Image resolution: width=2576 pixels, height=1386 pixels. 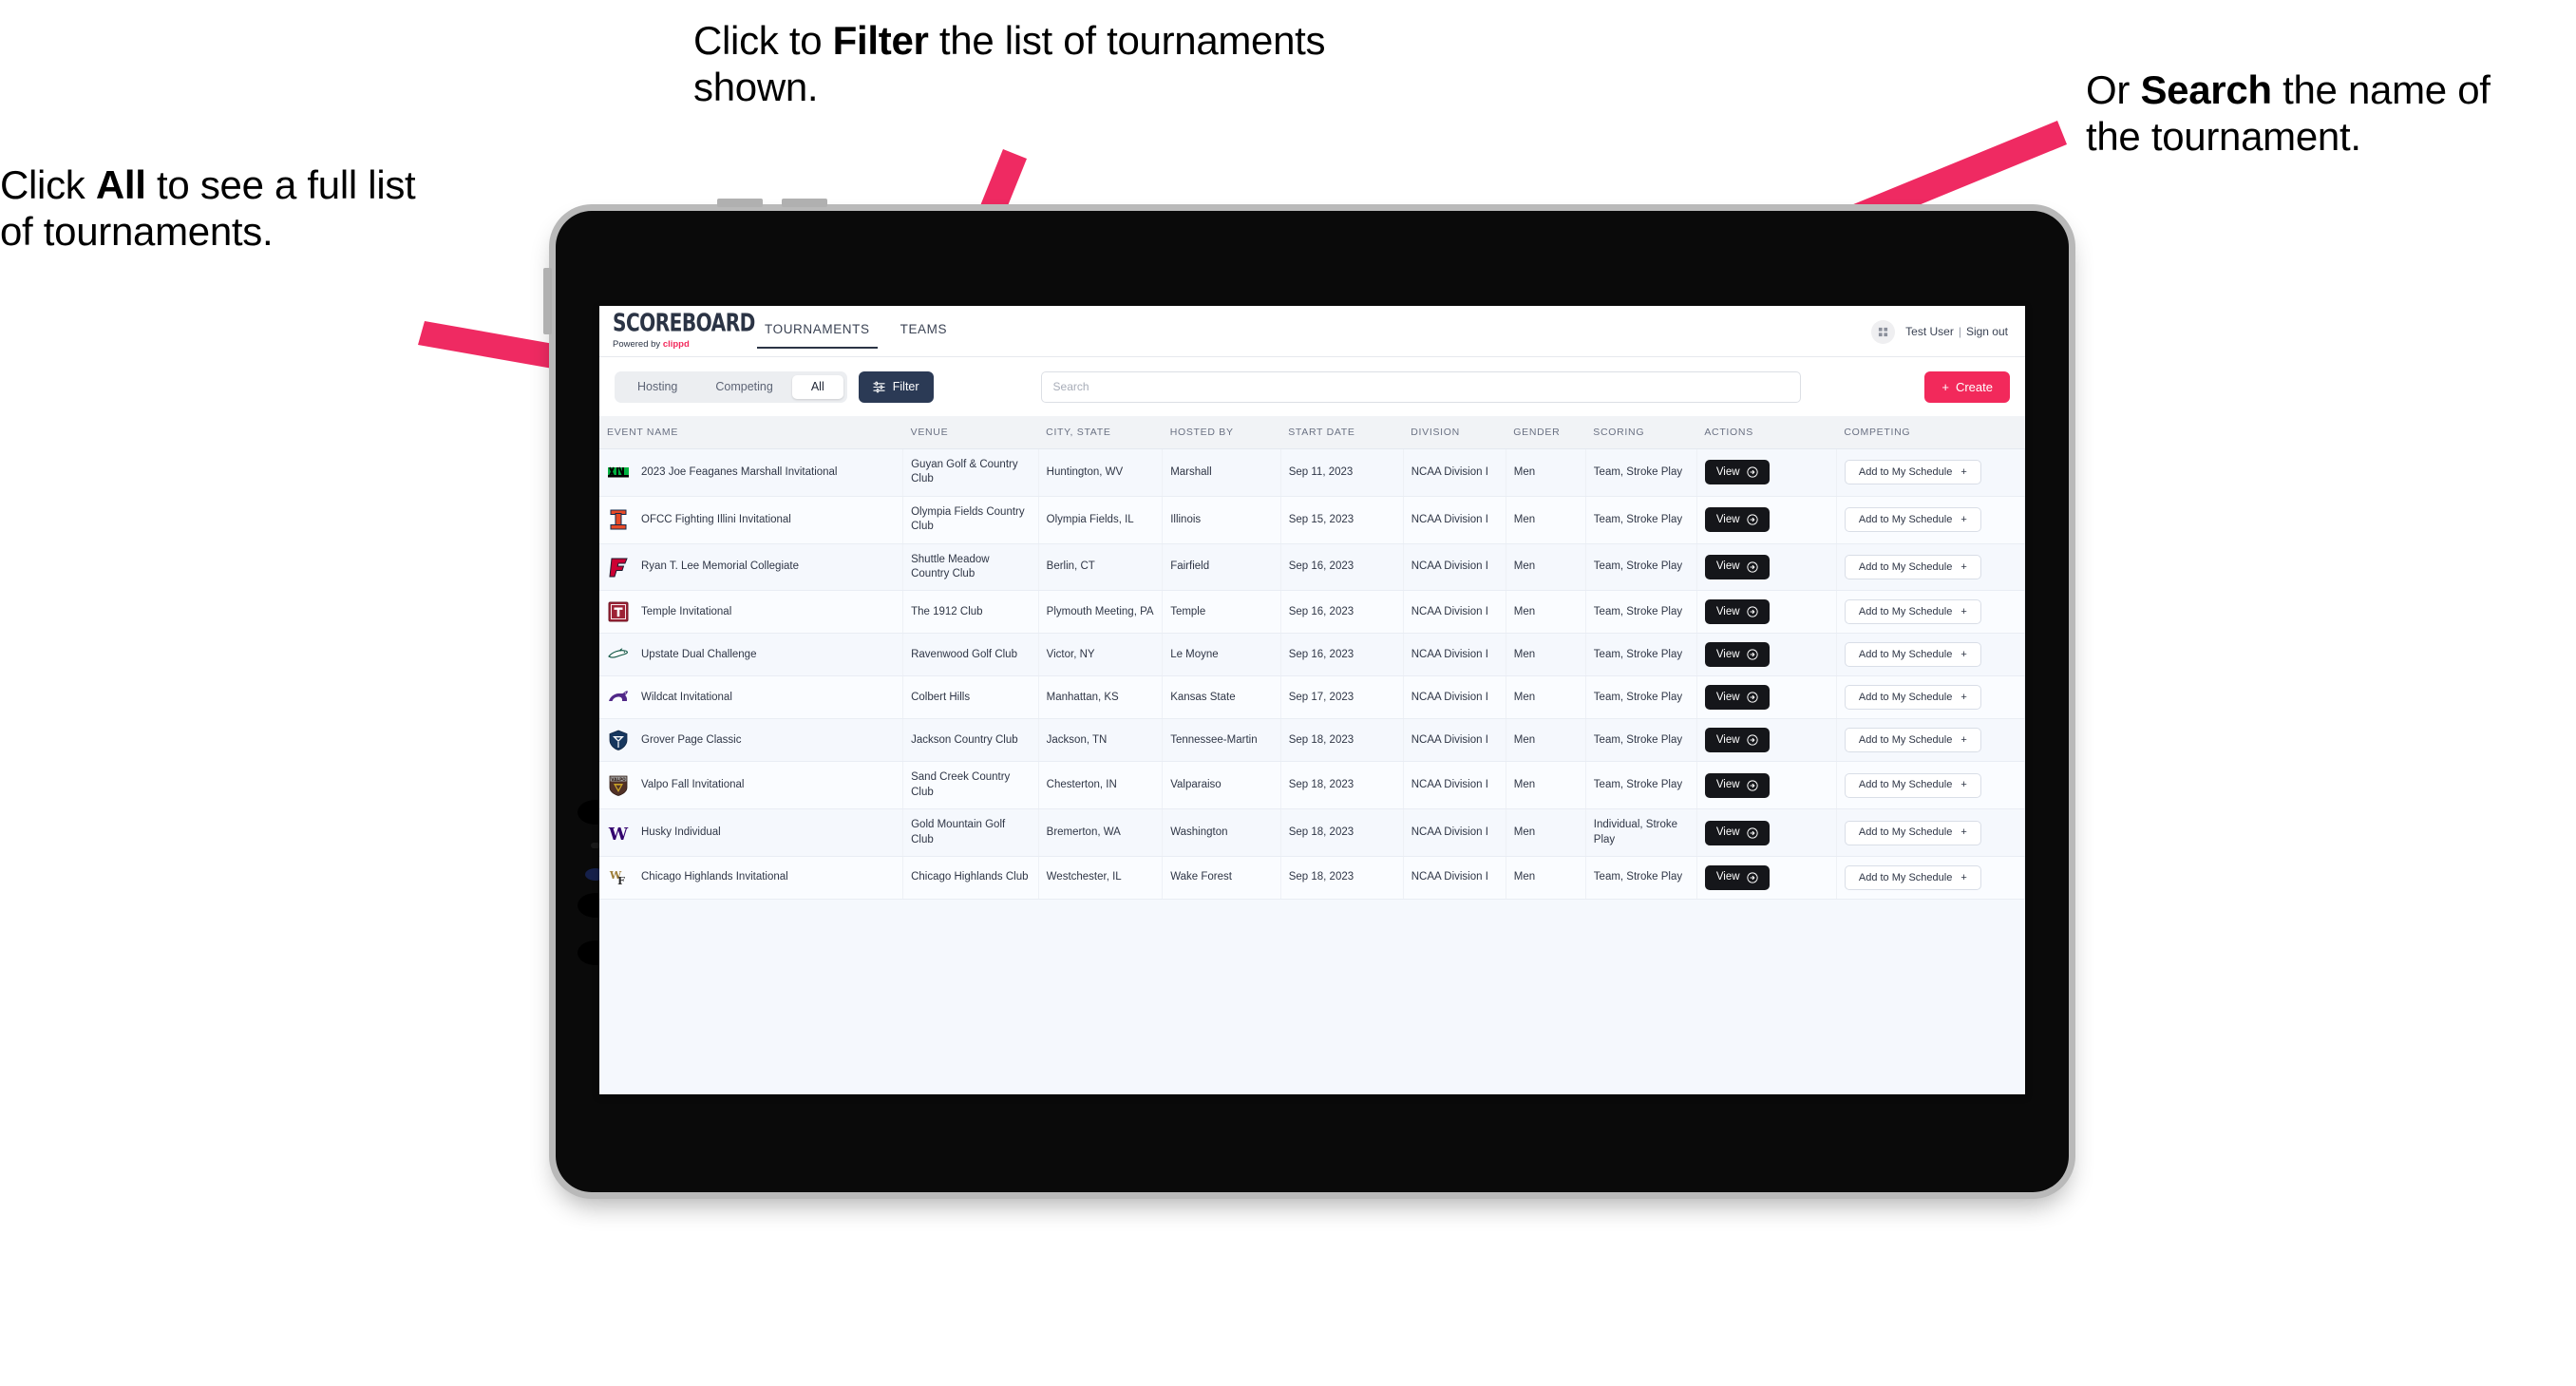 What do you see at coordinates (1221, 520) in the screenshot?
I see `cell-hosted-by: Illinois` at bounding box center [1221, 520].